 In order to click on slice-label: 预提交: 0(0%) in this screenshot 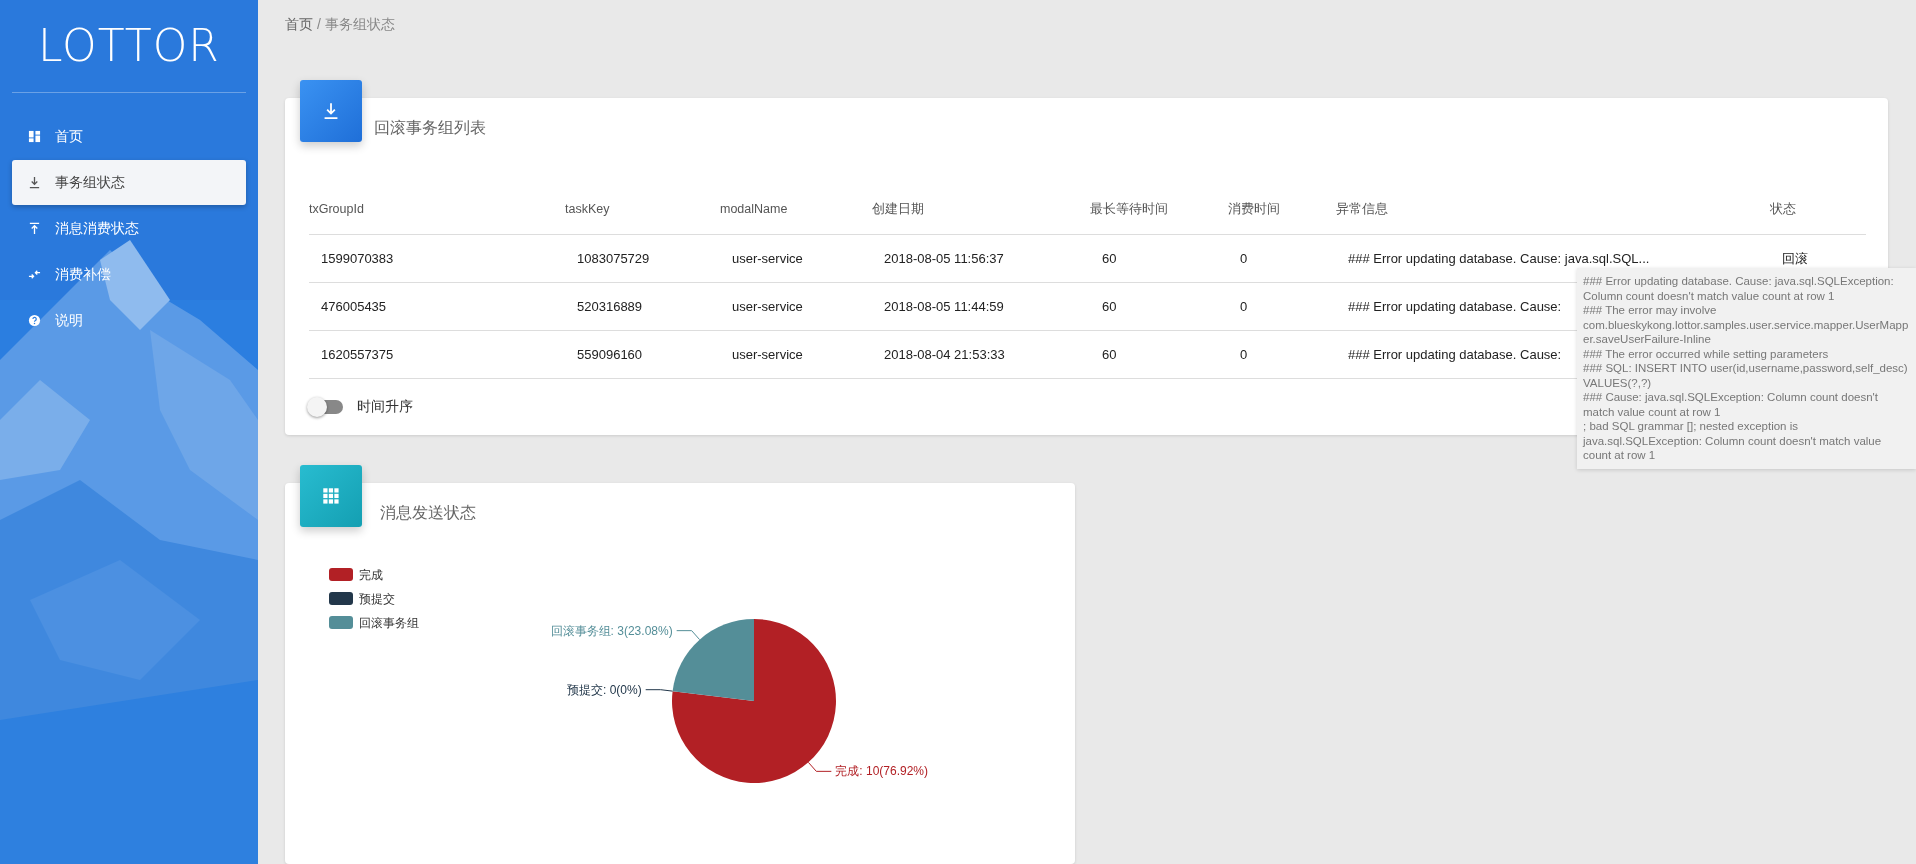, I will do `click(604, 689)`.